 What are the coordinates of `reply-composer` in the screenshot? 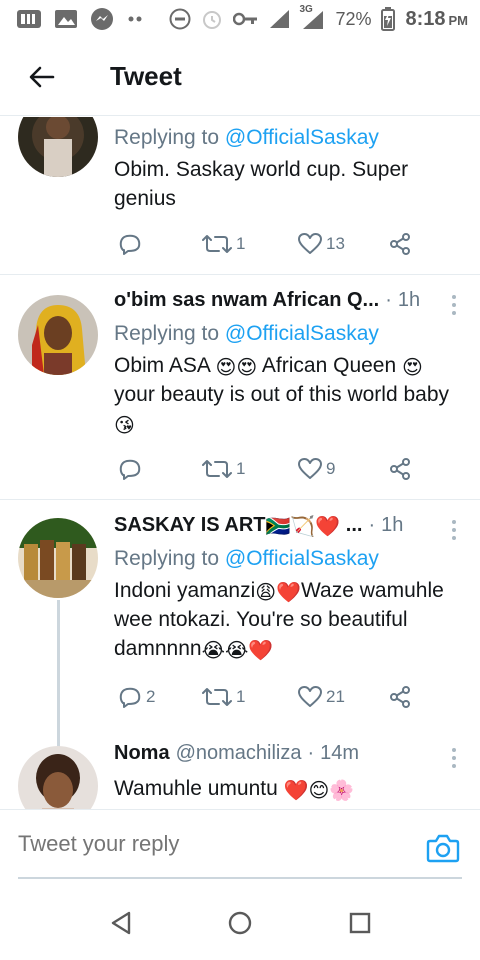 It's located at (240, 844).